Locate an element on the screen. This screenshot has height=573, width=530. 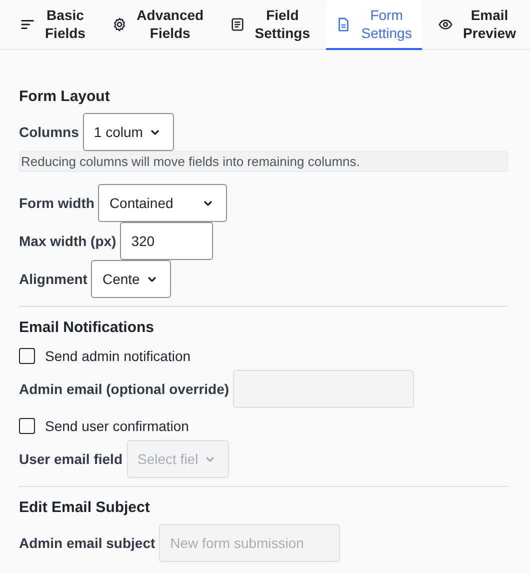
checkbox-label: Send admin notification is located at coordinates (118, 356).